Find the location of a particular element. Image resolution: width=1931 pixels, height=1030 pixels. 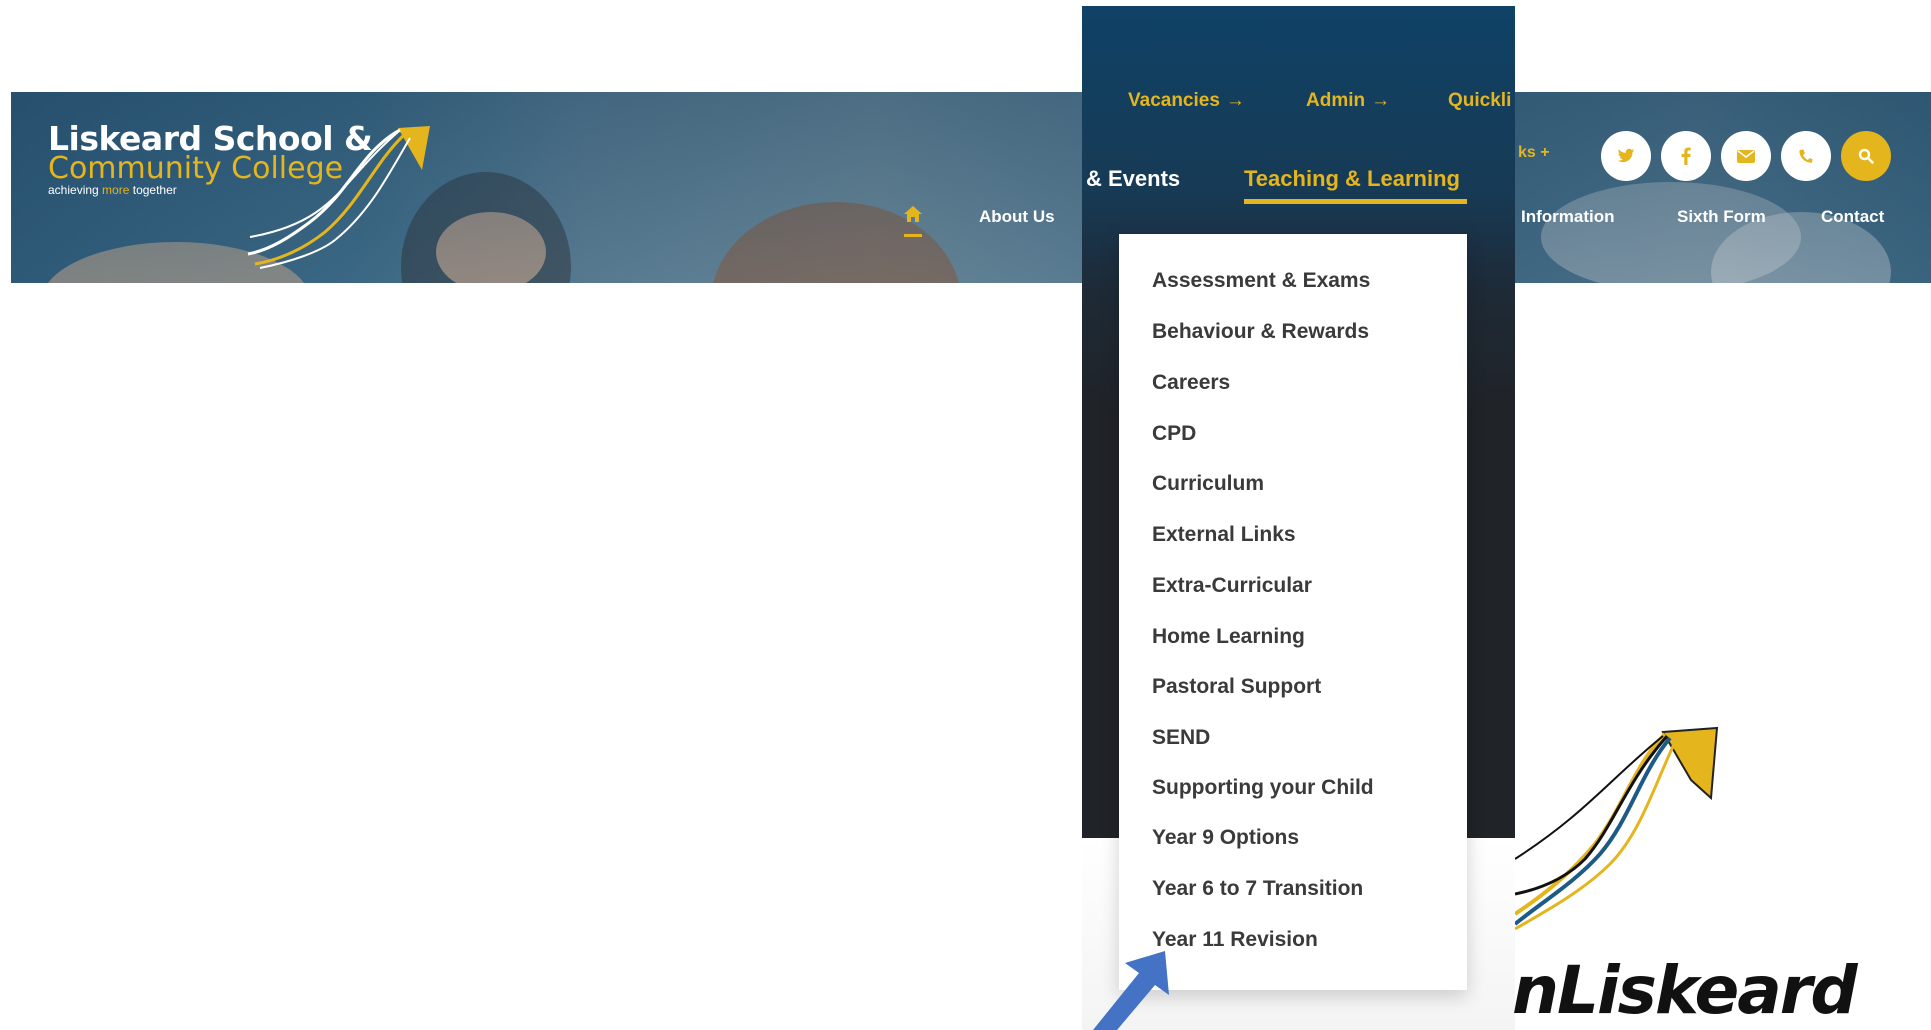

search-button is located at coordinates (1866, 156).